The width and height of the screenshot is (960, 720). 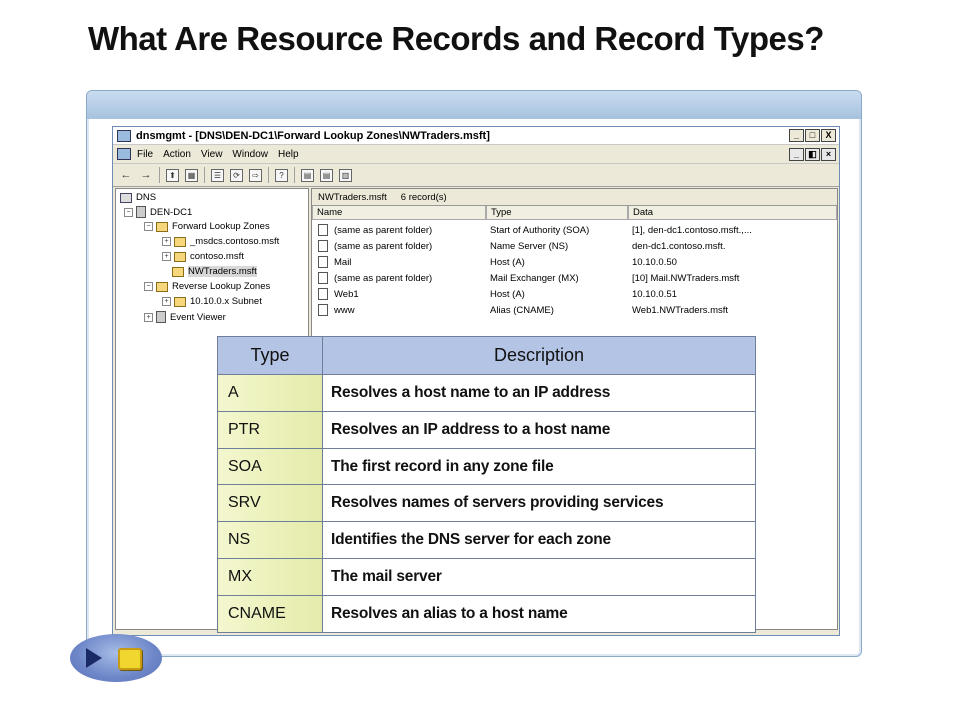 What do you see at coordinates (236, 175) in the screenshot?
I see `refresh-icon: ⟳` at bounding box center [236, 175].